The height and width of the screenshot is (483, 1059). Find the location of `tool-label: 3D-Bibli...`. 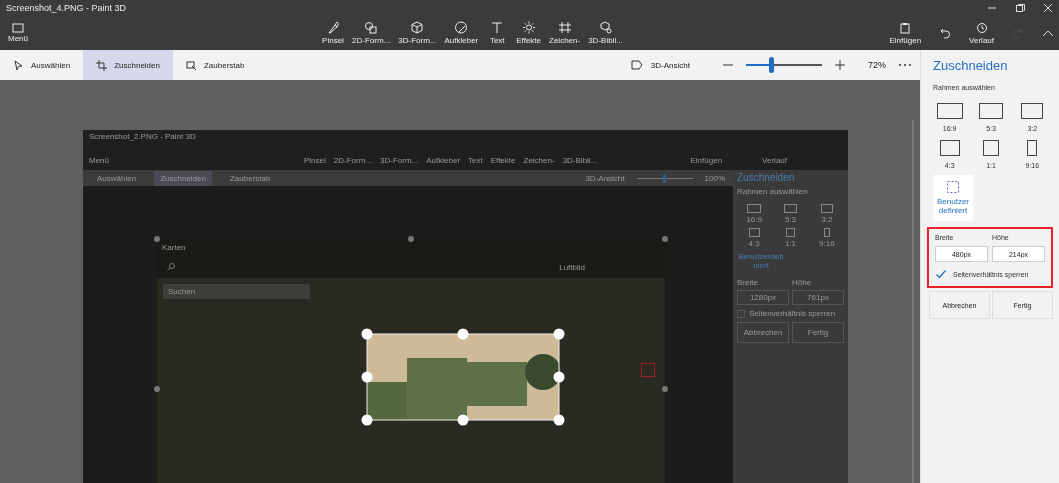

tool-label: 3D-Bibli... is located at coordinates (580, 160).